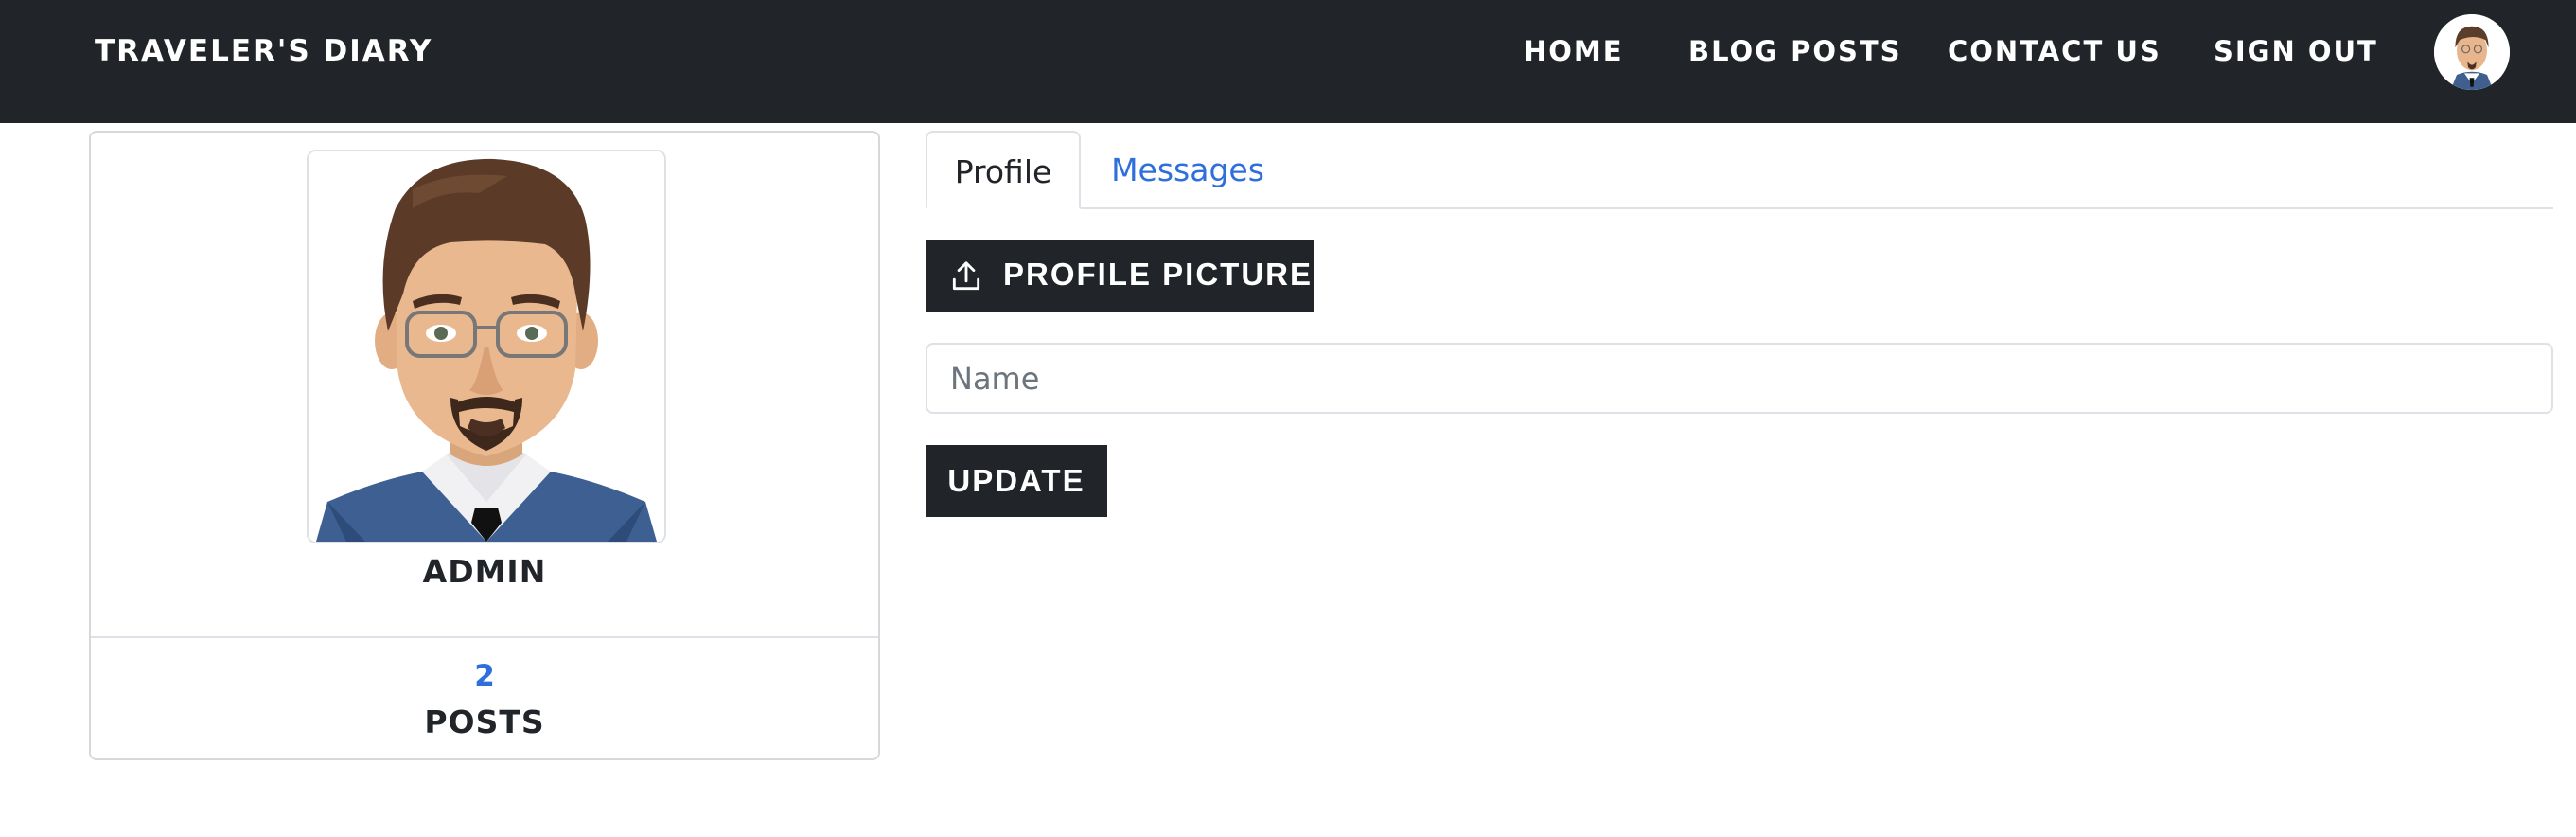 The width and height of the screenshot is (2576, 837). What do you see at coordinates (484, 571) in the screenshot?
I see `profile-username: ADMIN` at bounding box center [484, 571].